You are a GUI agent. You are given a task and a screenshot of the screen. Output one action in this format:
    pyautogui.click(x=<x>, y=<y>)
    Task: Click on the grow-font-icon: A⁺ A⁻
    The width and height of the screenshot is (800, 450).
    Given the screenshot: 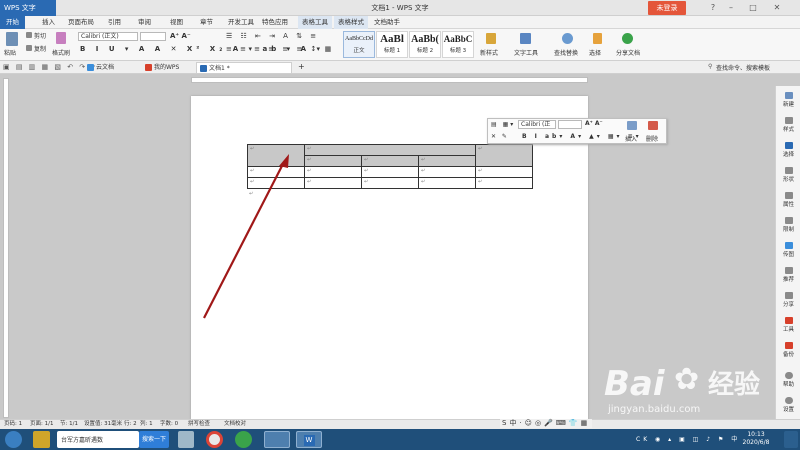 What is the action you would take?
    pyautogui.click(x=180, y=36)
    